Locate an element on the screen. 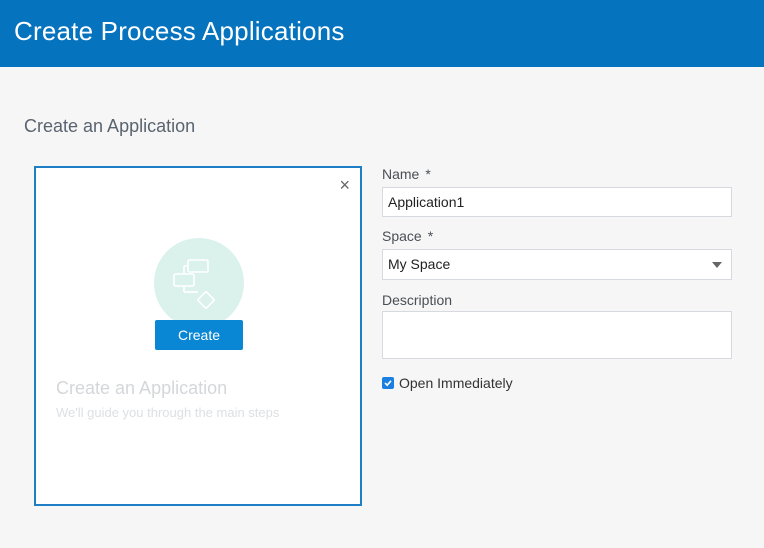 Image resolution: width=764 pixels, height=548 pixels. checkmark-icon is located at coordinates (388, 383).